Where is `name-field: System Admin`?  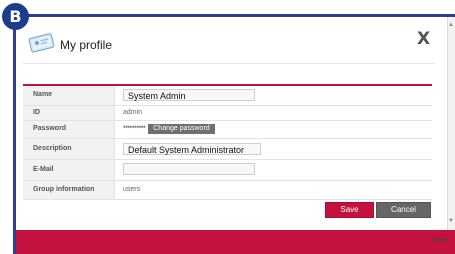 name-field: System Admin is located at coordinates (189, 95).